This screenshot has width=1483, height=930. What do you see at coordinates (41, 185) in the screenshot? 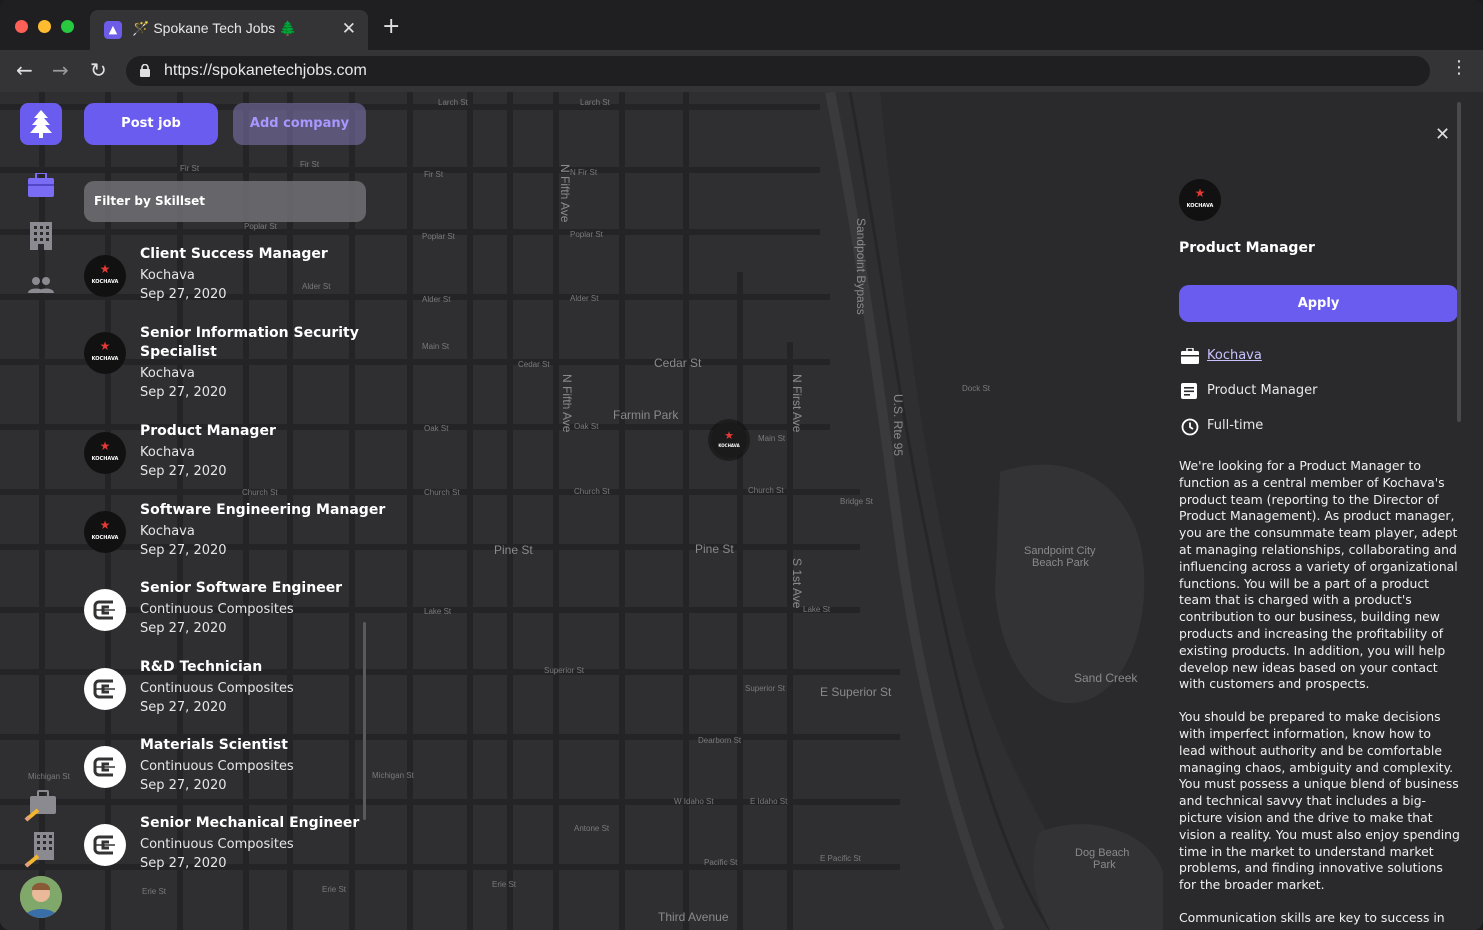
I see `jobs-briefcase-icon` at bounding box center [41, 185].